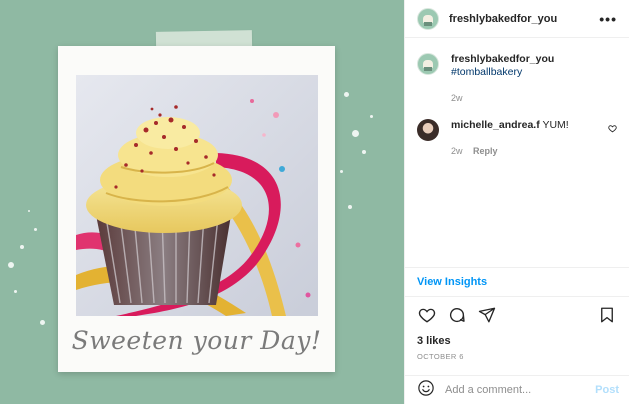 Image resolution: width=629 pixels, height=404 pixels. What do you see at coordinates (534, 72) in the screenshot?
I see `hashtag-link: #tomballbakery` at bounding box center [534, 72].